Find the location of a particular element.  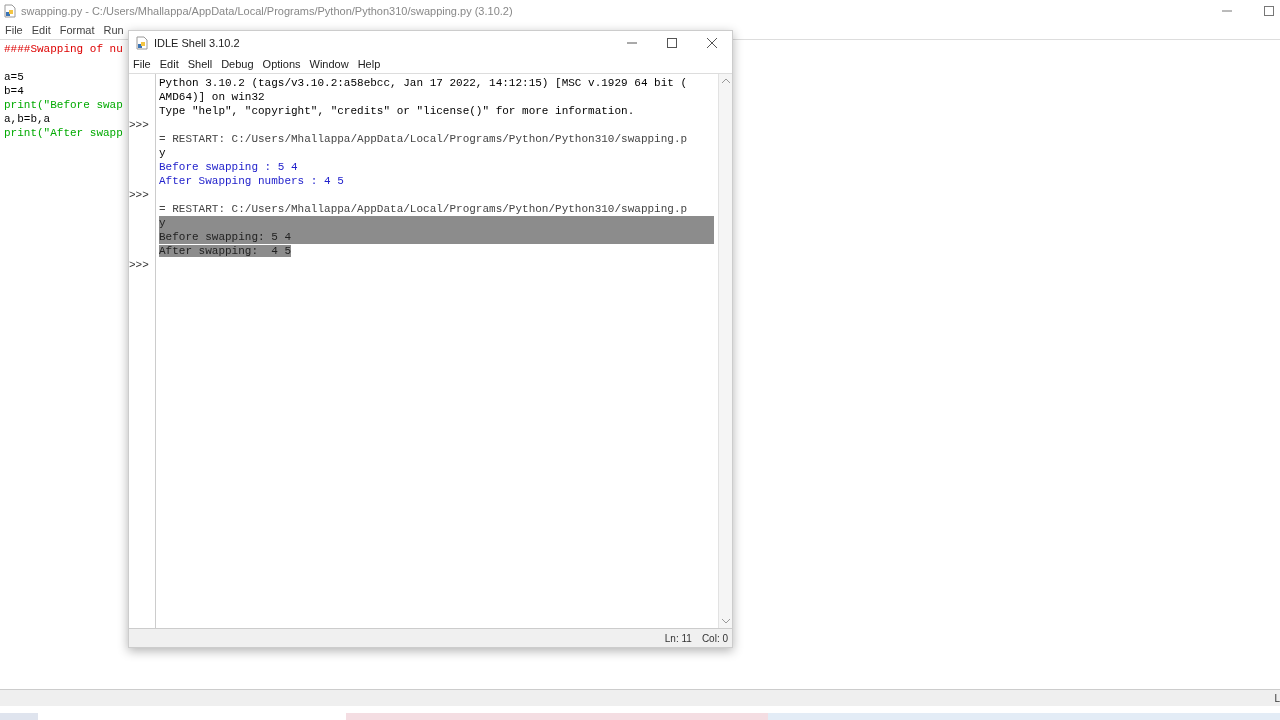

shell-line: After Swapping numbers : 4 5 is located at coordinates (251, 181).